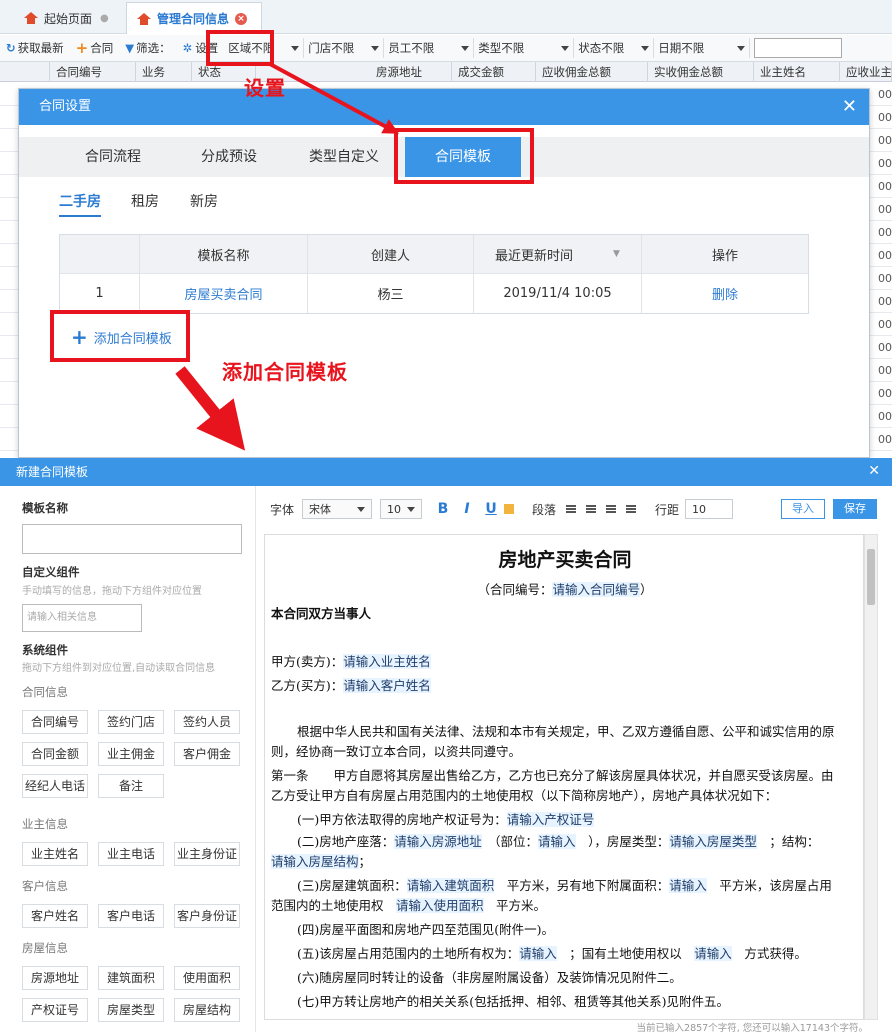 This screenshot has height=1034, width=892. I want to click on system-components-title: 系统组件, so click(45, 650).